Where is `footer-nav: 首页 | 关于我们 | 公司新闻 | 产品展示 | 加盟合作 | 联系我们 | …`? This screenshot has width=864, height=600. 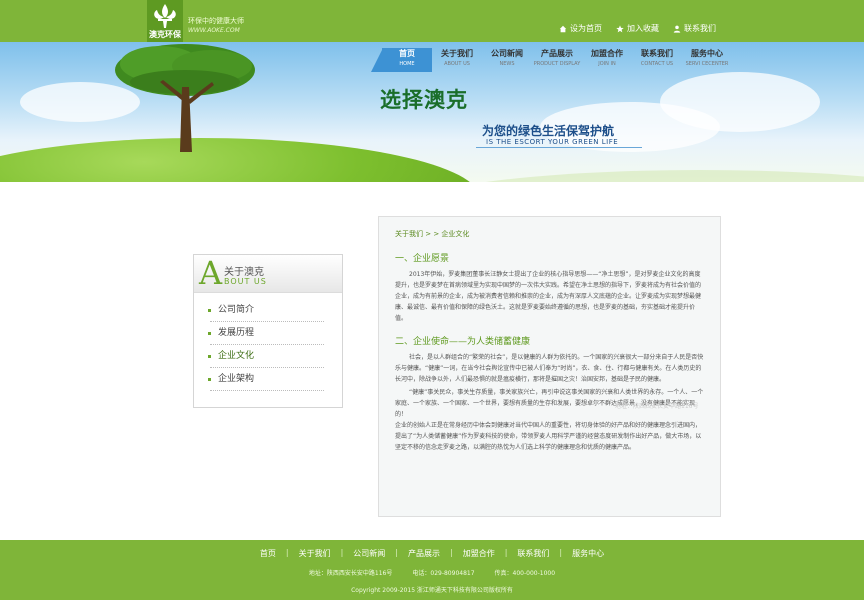 footer-nav: 首页 | 关于我们 | 公司新闻 | 产品展示 | 加盟合作 | 联系我们 | … is located at coordinates (432, 553).